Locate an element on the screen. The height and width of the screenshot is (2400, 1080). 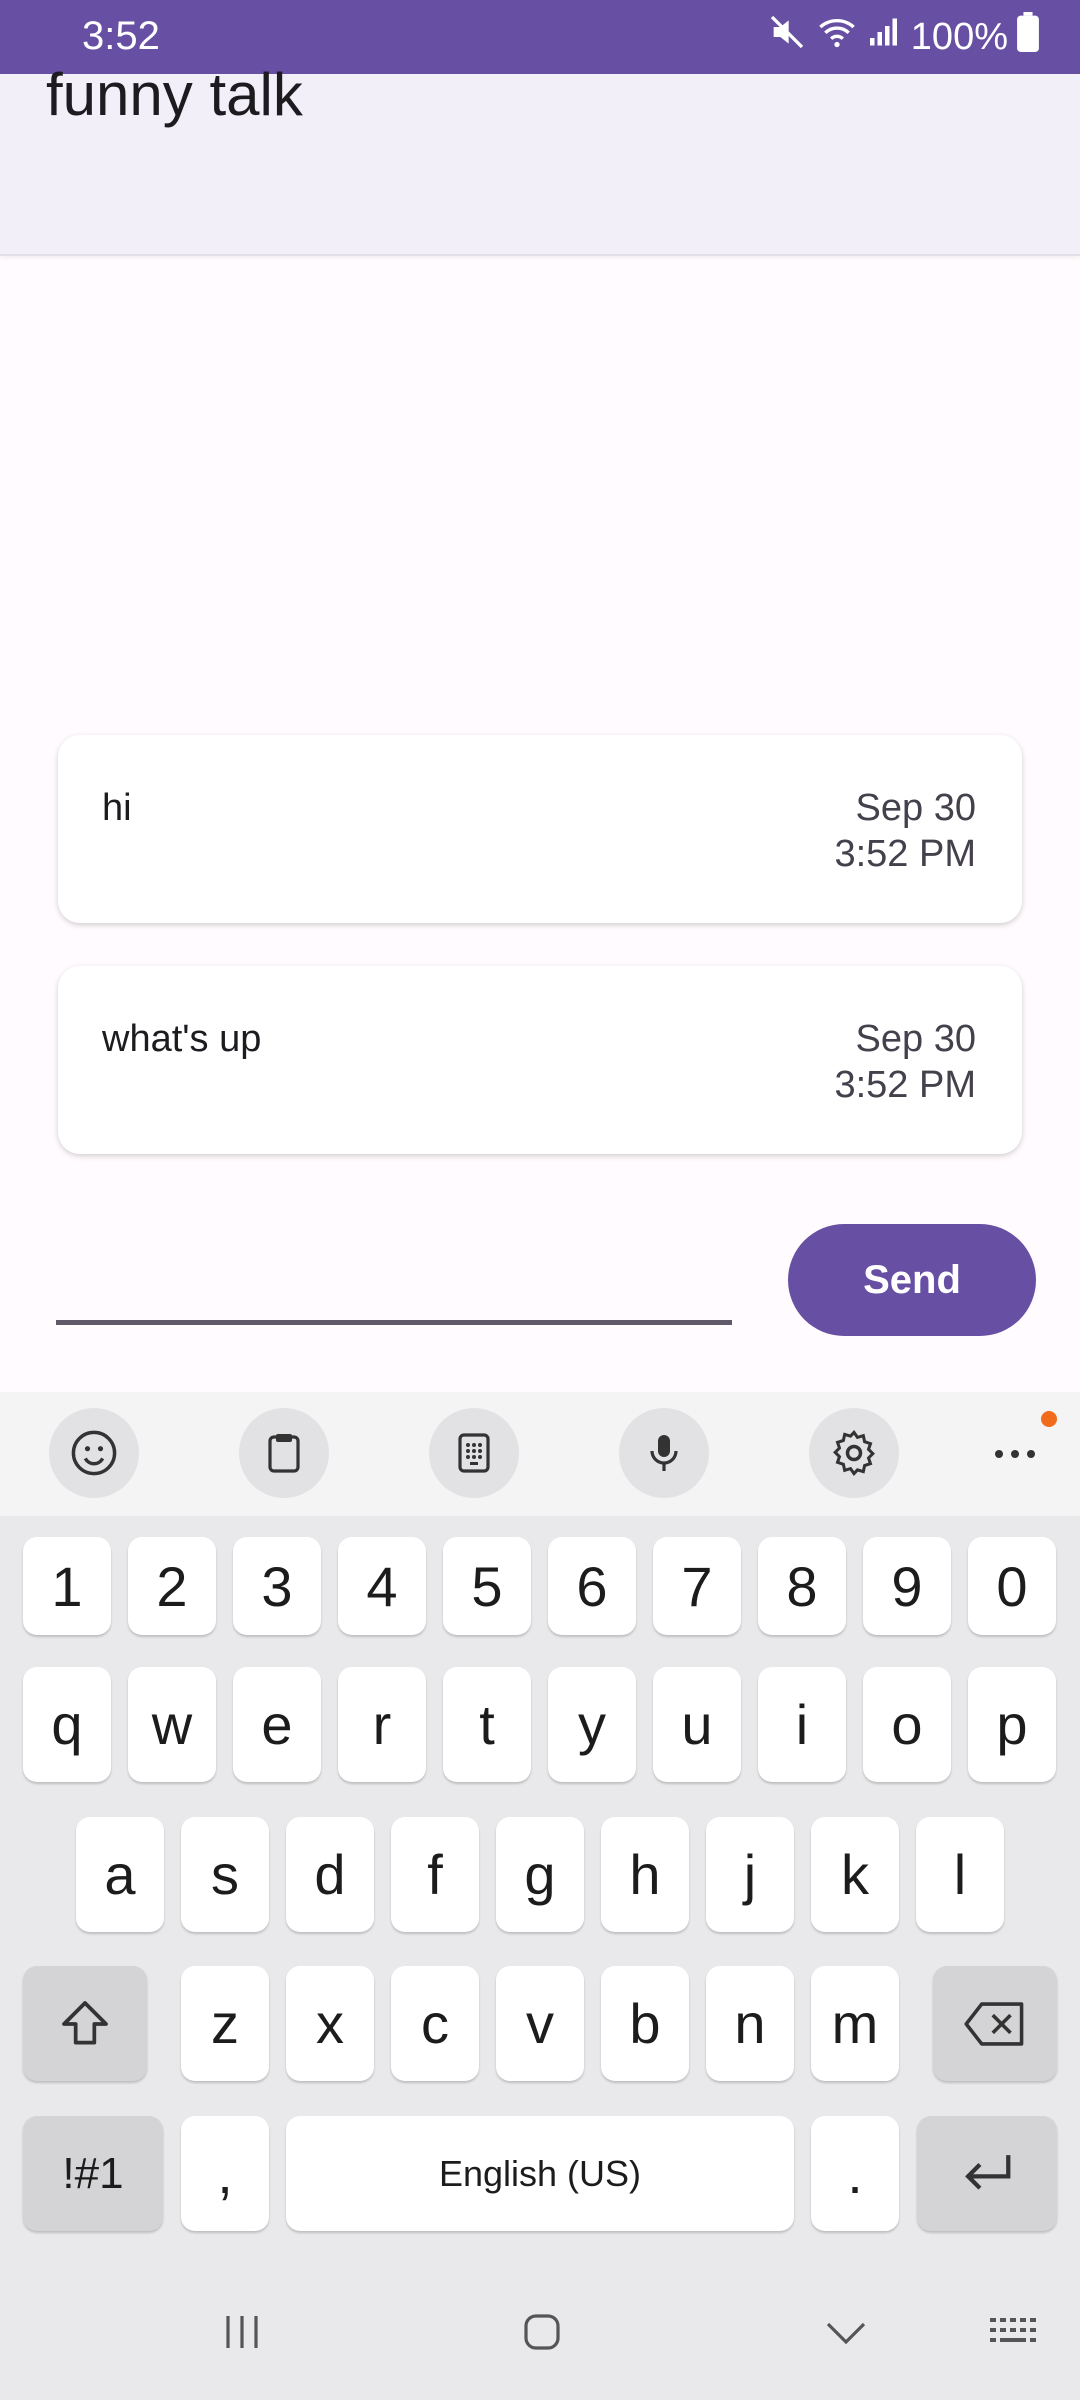
key-1: 1 is located at coordinates (67, 1586).